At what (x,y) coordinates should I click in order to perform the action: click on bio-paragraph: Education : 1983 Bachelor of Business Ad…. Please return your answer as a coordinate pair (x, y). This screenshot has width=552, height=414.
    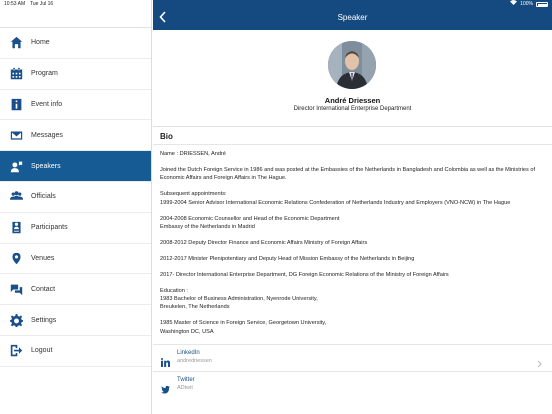
    Looking at the image, I should click on (239, 299).